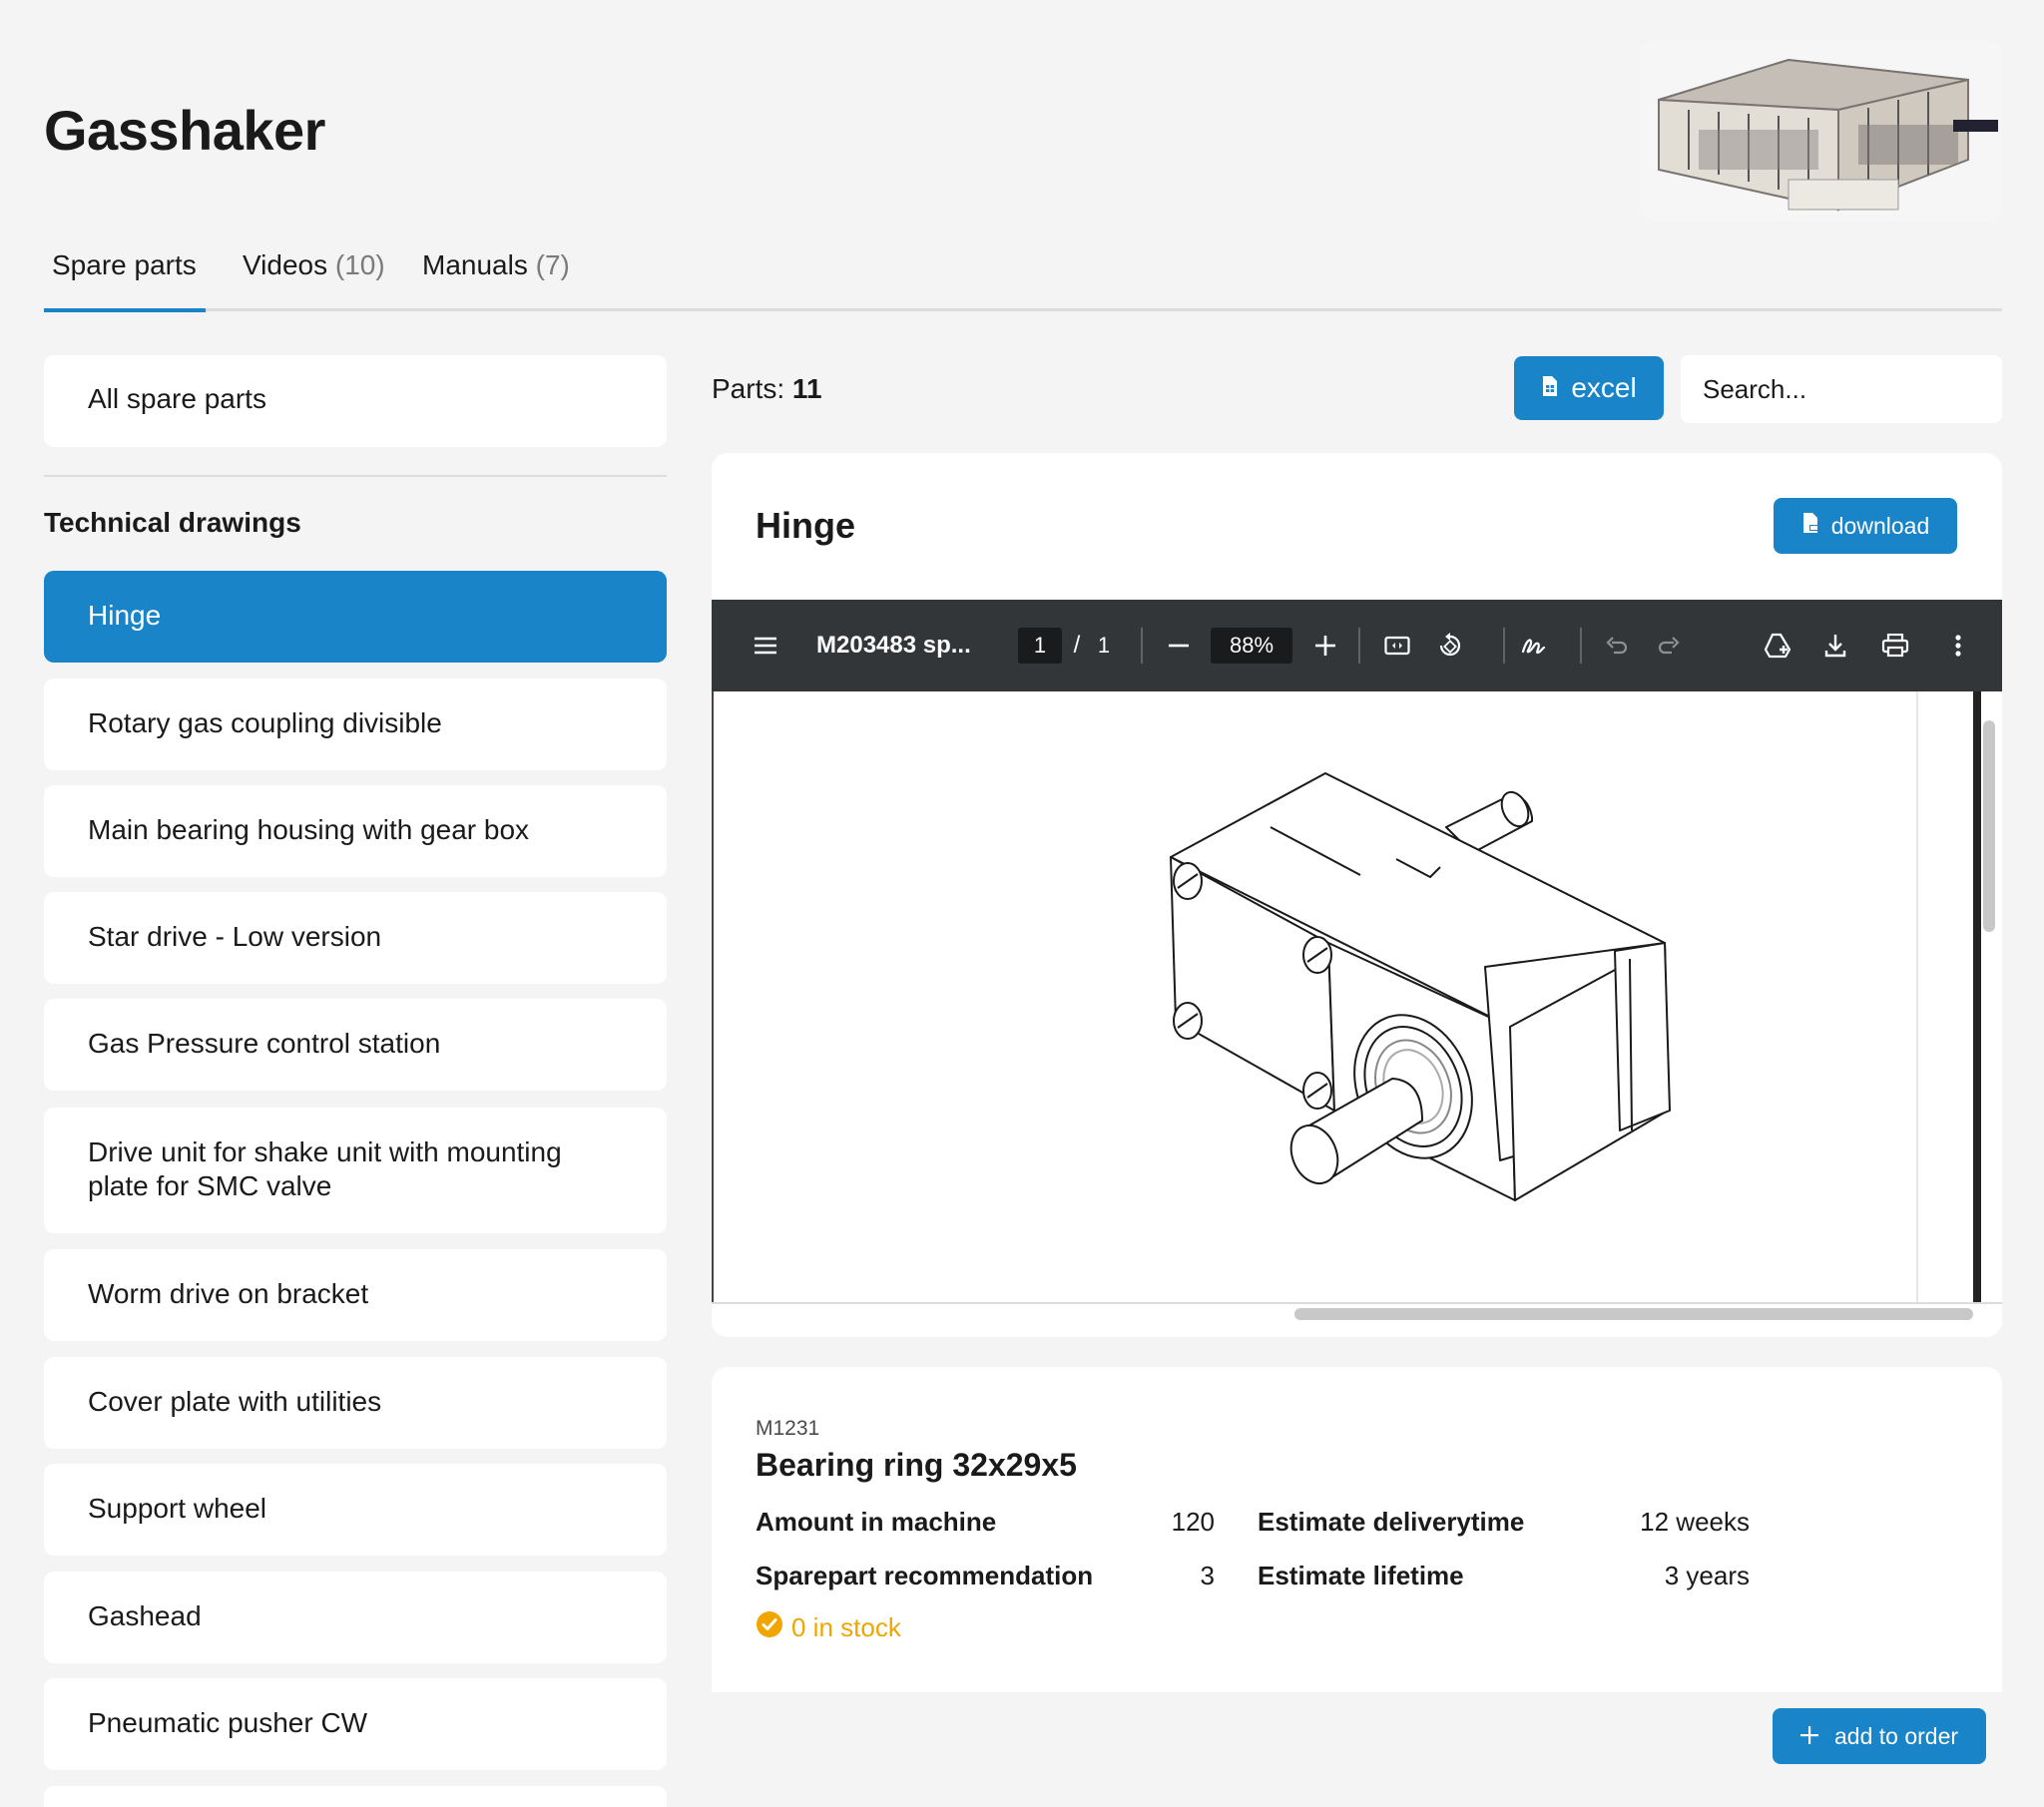 The image size is (2044, 1807). Describe the element at coordinates (309, 829) in the screenshot. I see `sidebar-item-label: Main bearing housing with gear box` at that location.